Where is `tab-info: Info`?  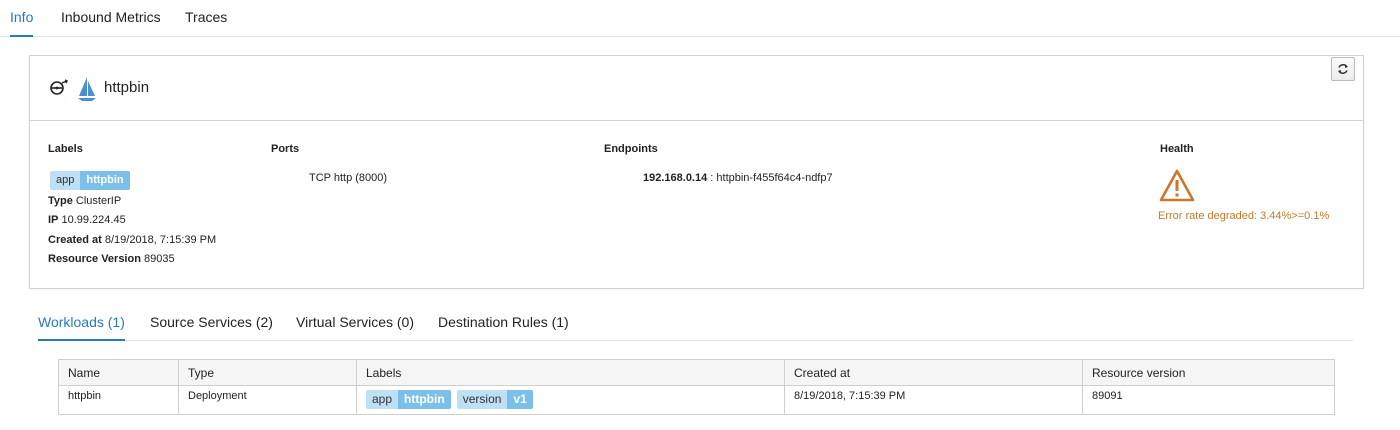 tab-info: Info is located at coordinates (22, 18).